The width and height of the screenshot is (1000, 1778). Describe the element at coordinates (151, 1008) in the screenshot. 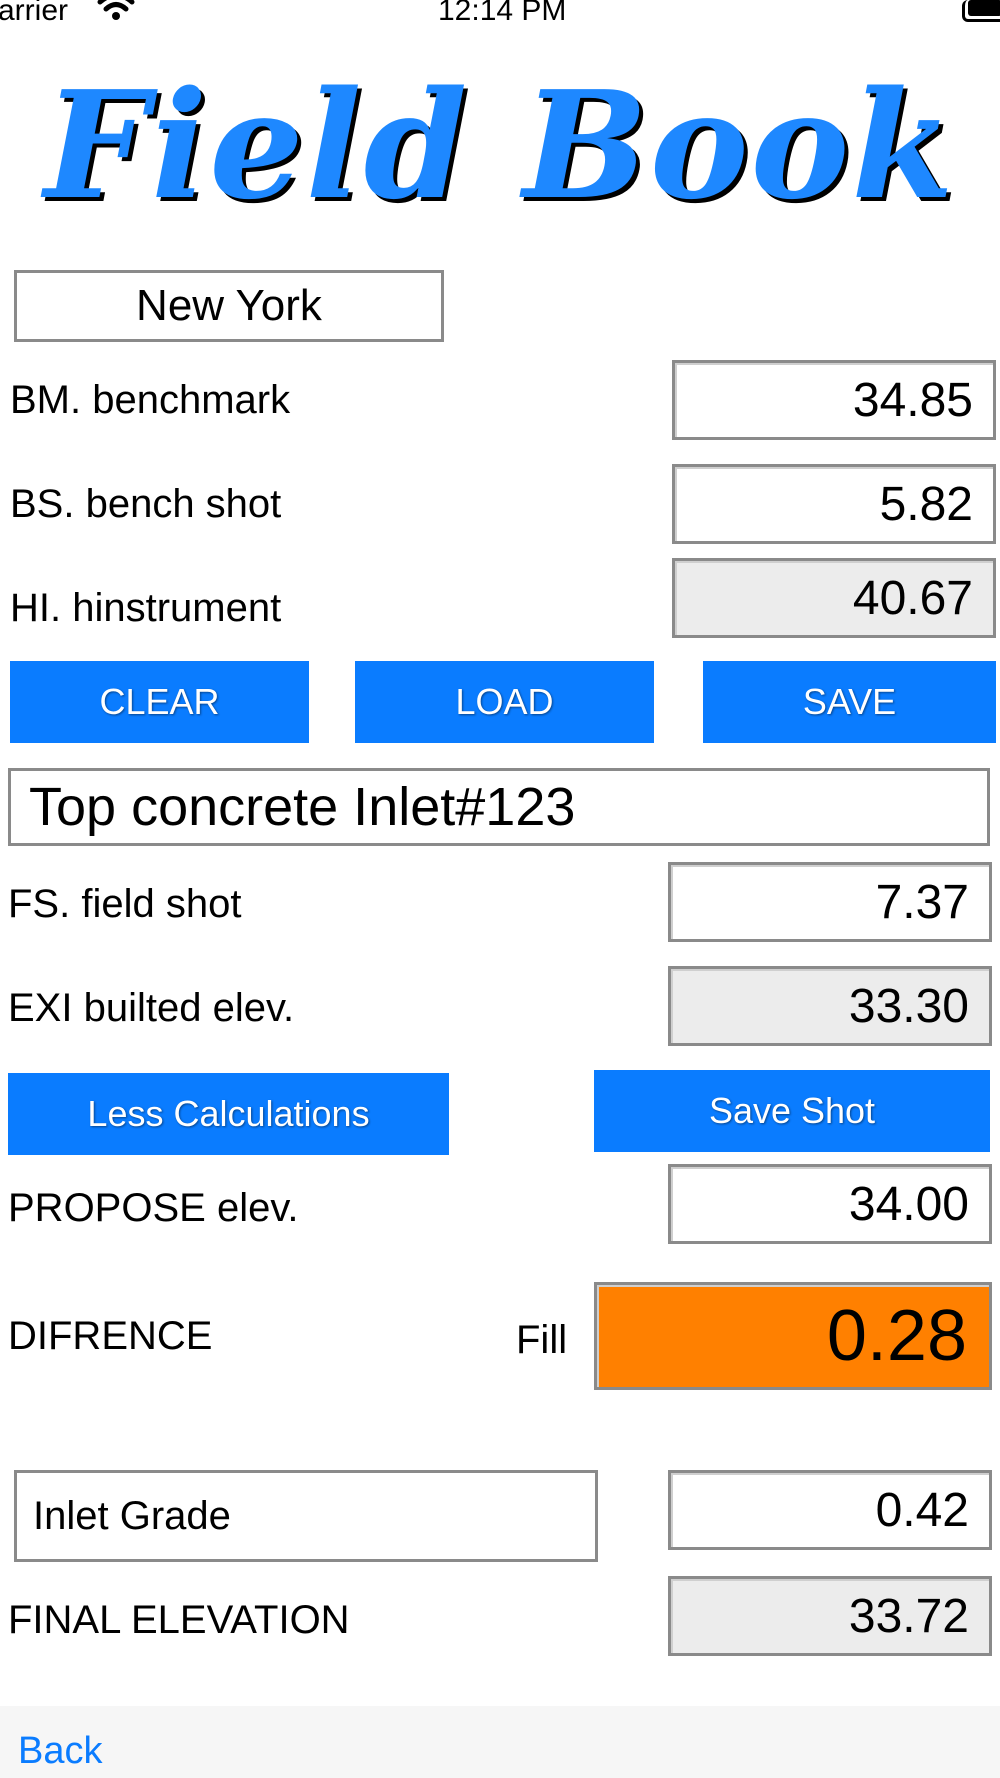

I see `exi-label: EXI builted elev.` at that location.